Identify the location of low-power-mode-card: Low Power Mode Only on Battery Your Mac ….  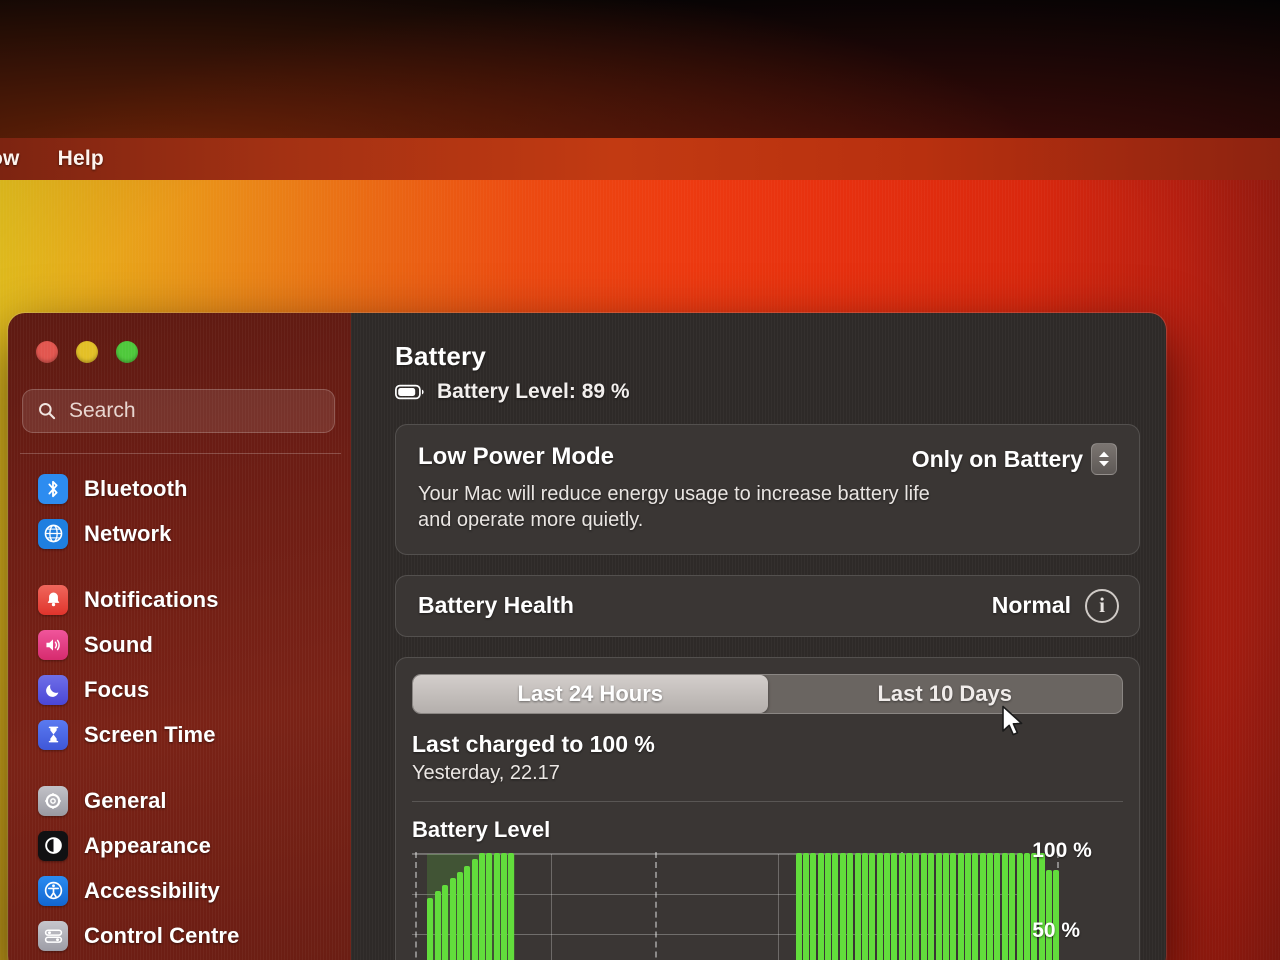
(767, 489).